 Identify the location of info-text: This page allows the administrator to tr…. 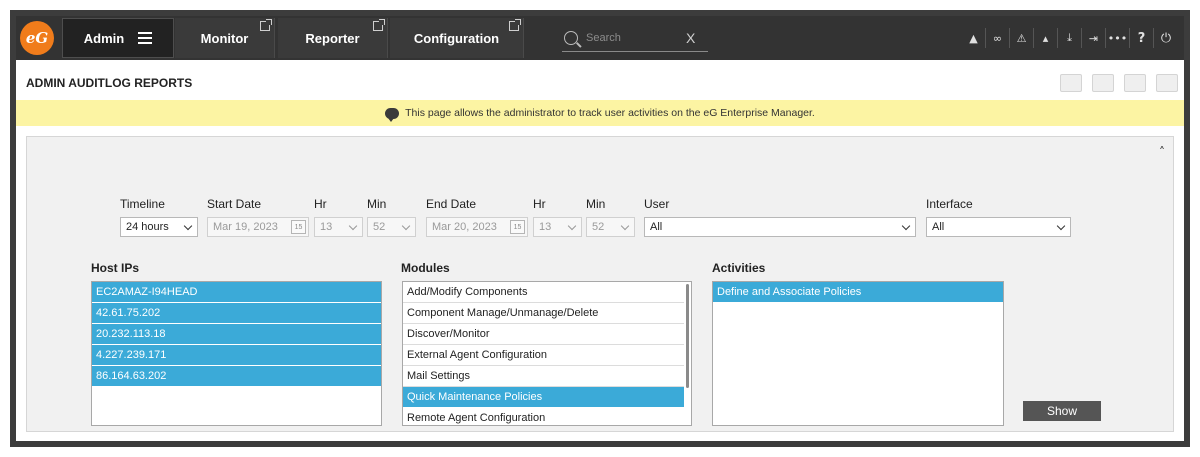
(610, 113).